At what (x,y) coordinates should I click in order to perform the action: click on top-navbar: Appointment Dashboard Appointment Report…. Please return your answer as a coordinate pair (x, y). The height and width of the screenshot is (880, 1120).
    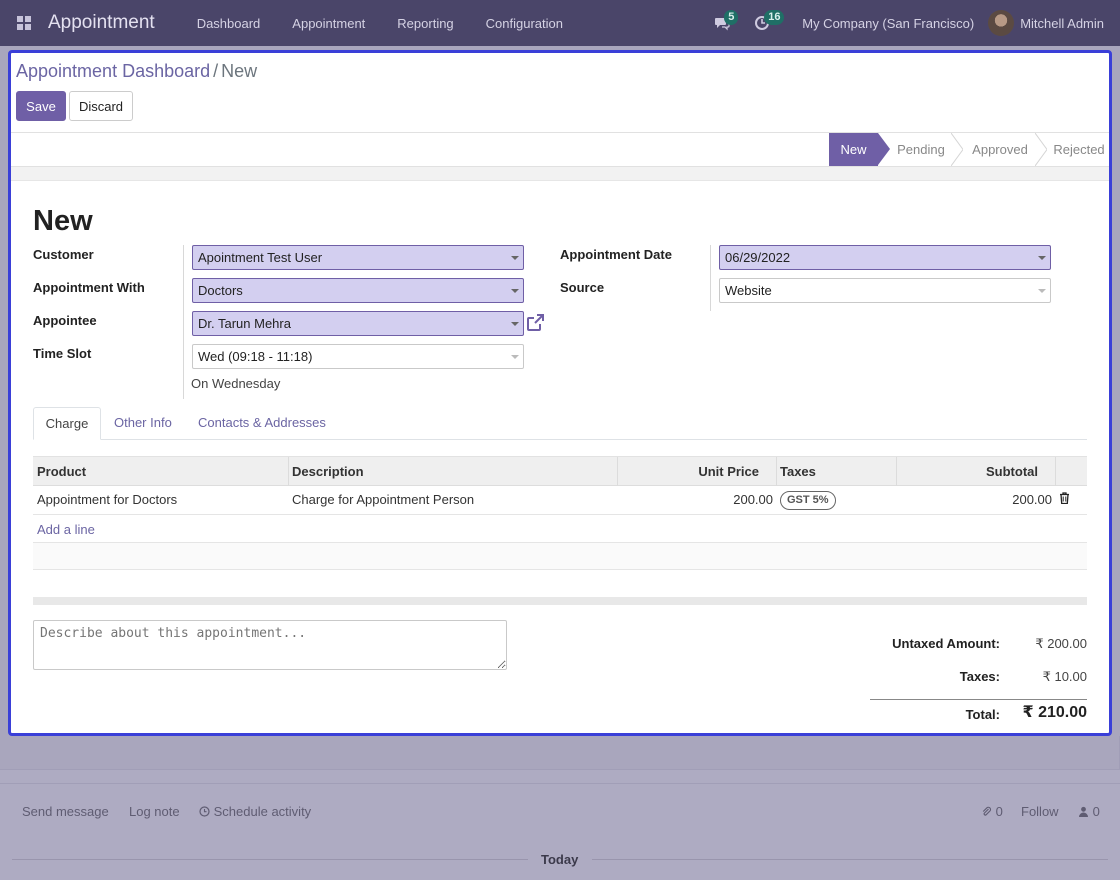
    Looking at the image, I should click on (560, 23).